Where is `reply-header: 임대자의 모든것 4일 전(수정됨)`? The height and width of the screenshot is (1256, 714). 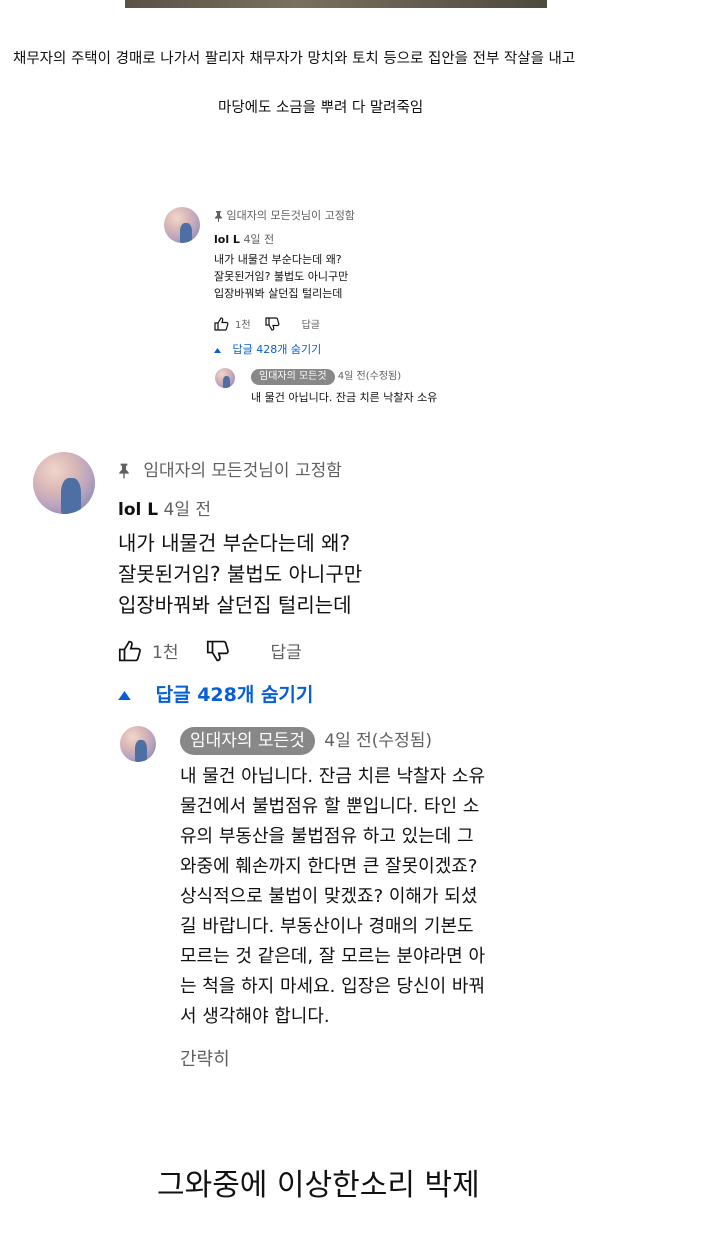 reply-header: 임대자의 모든것 4일 전(수정됨) is located at coordinates (306, 740).